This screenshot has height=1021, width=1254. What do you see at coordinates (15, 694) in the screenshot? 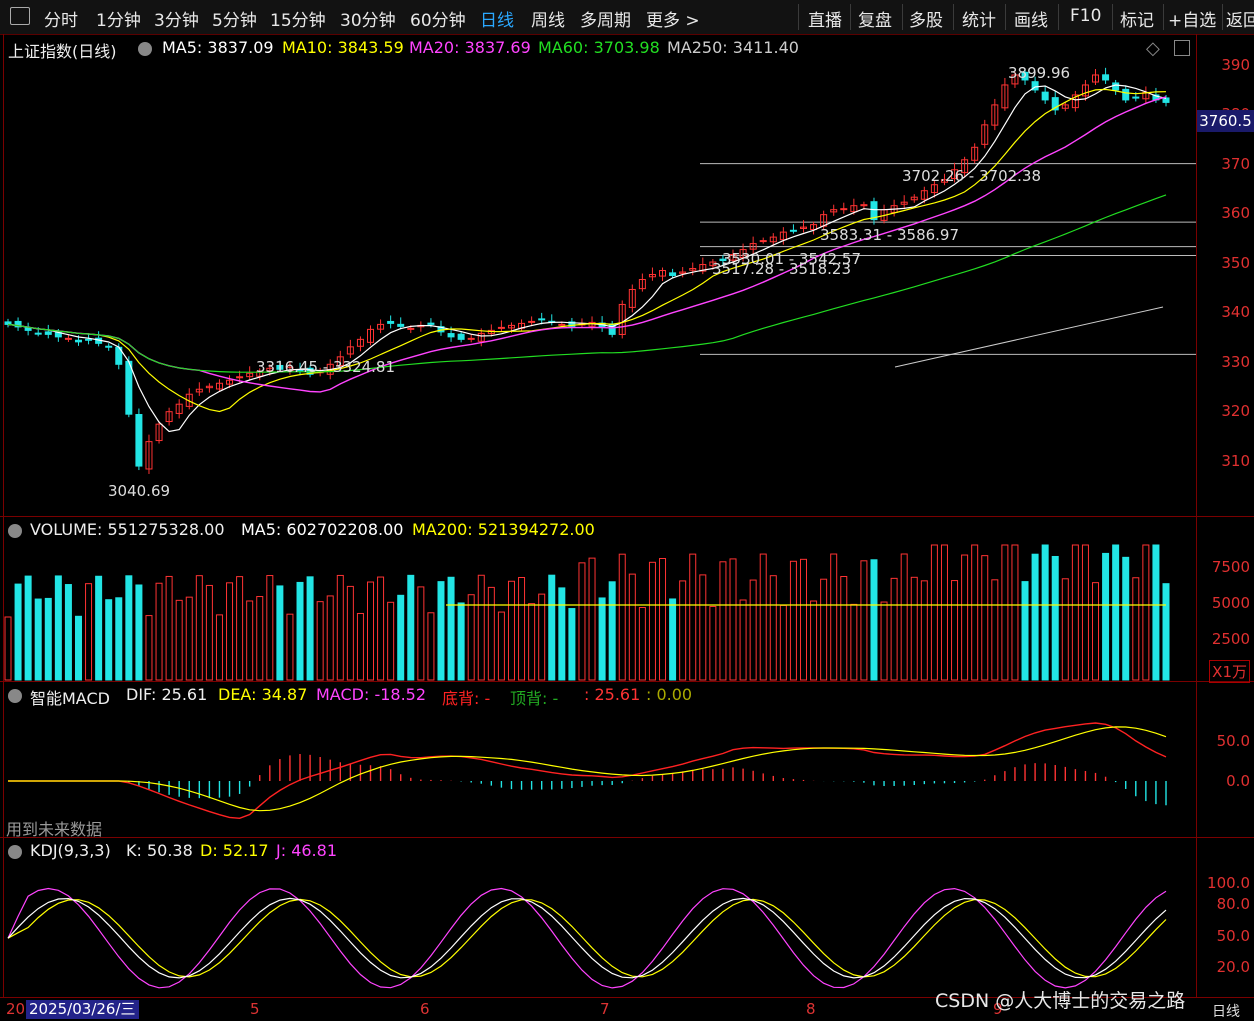
I see `macd-settings-icon` at bounding box center [15, 694].